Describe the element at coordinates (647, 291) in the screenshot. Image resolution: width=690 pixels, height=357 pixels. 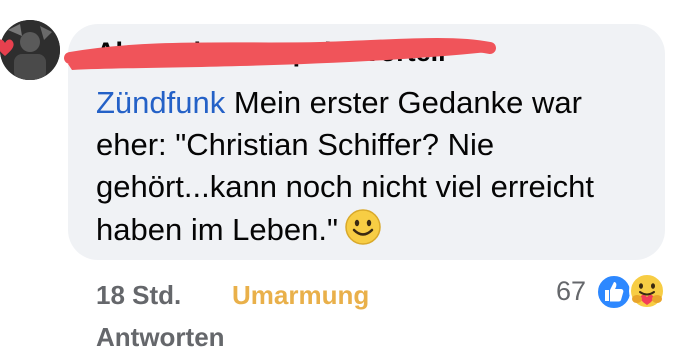
I see `care-icon` at that location.